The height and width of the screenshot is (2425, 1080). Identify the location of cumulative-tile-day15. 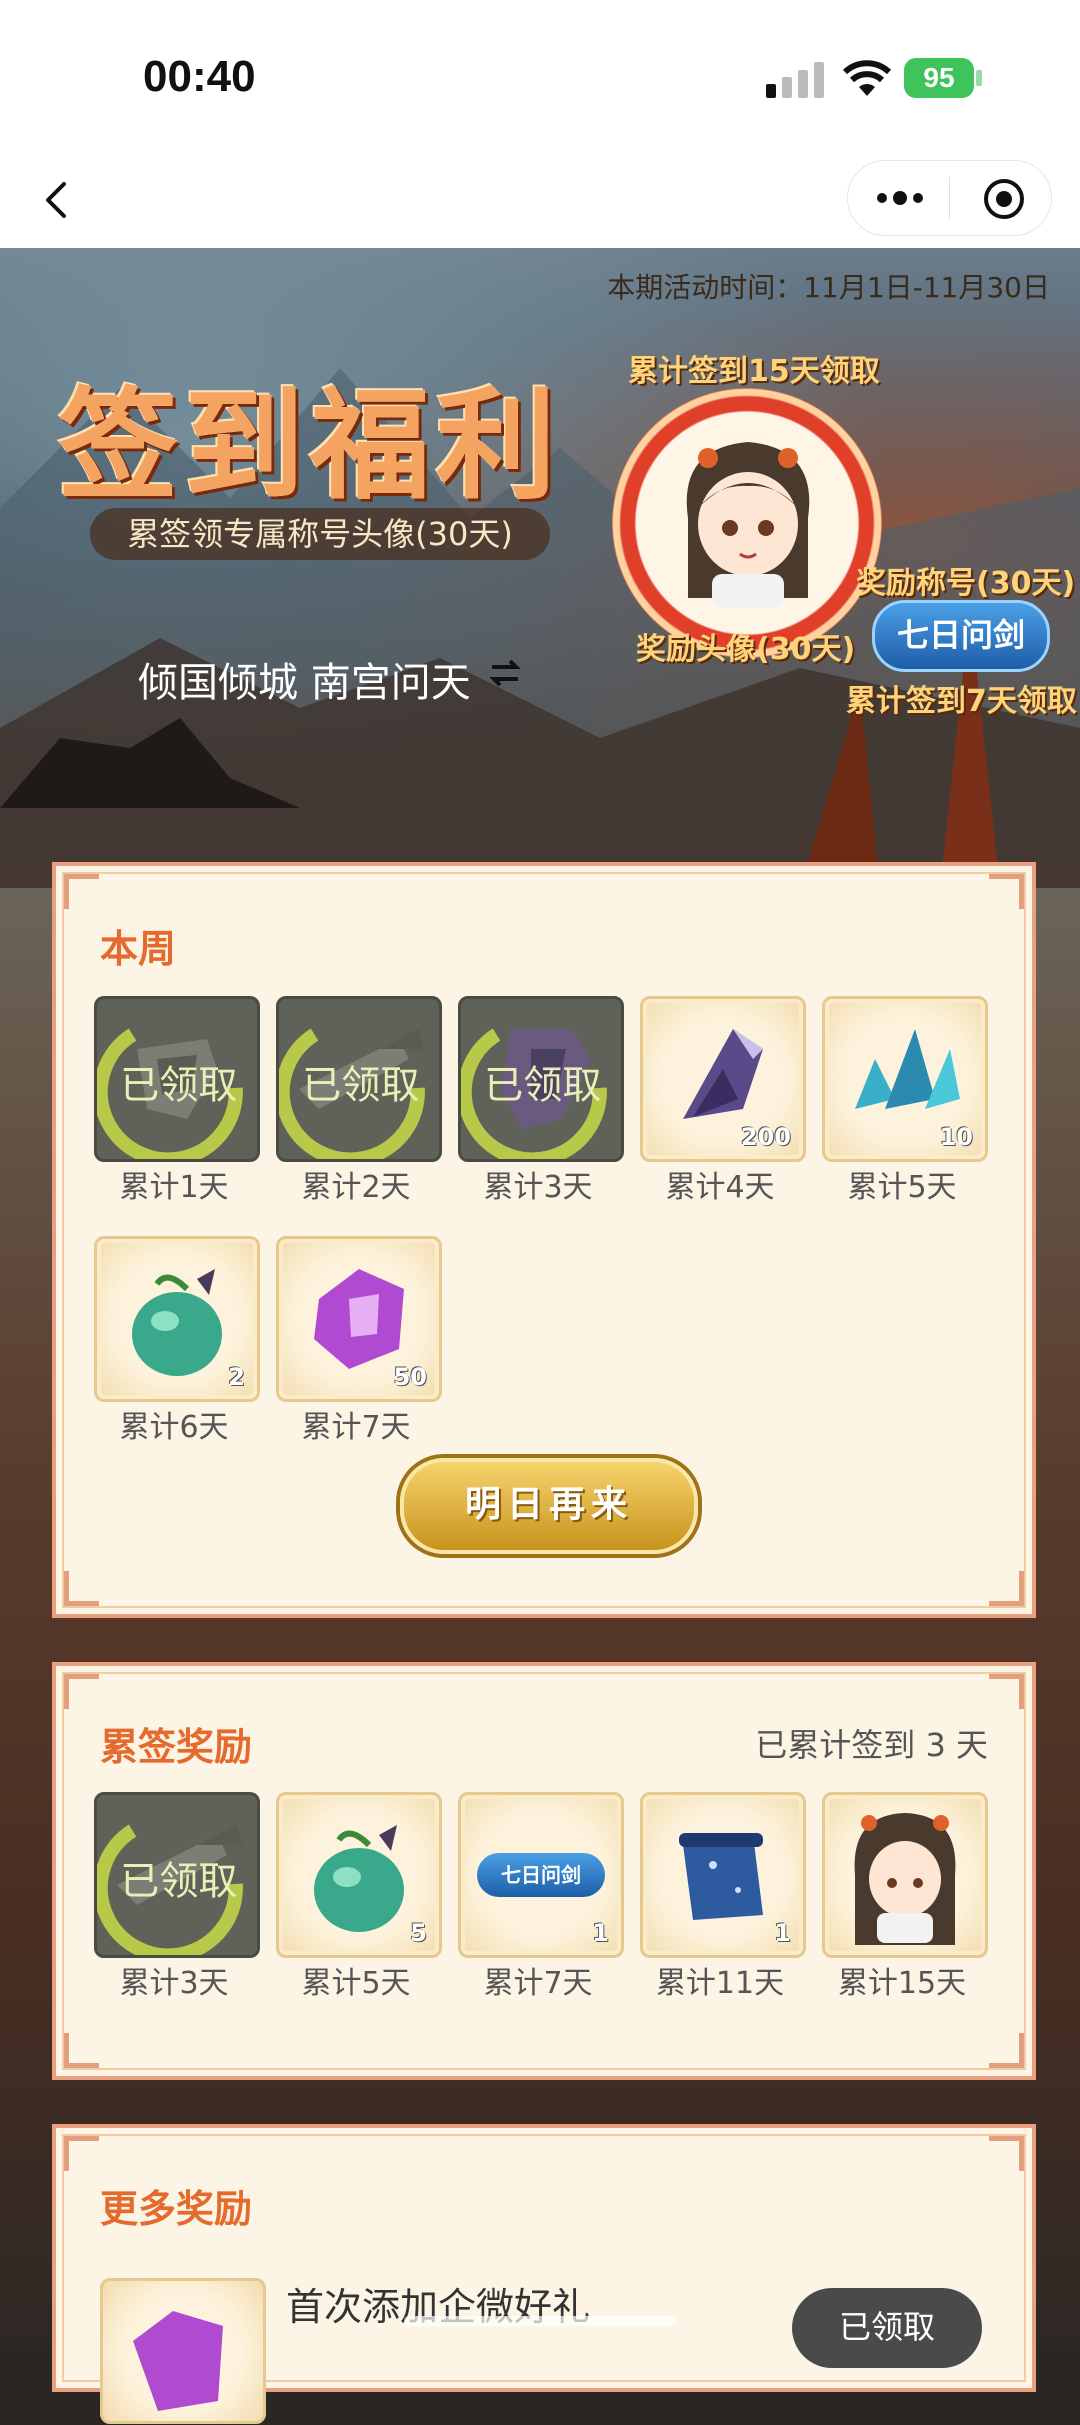
(905, 1875).